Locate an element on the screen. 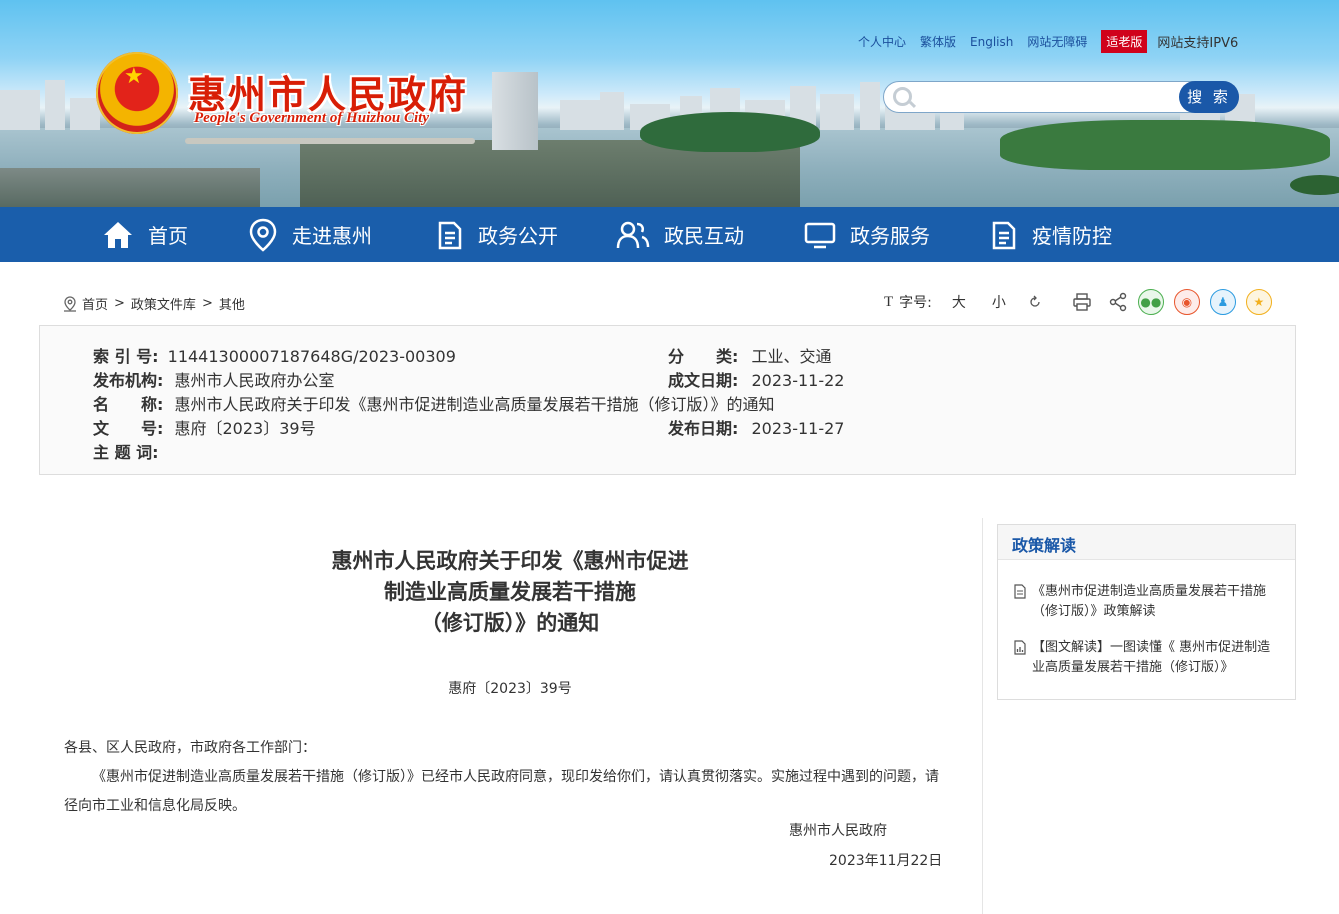 Image resolution: width=1339 pixels, height=914 pixels. policy-link-text: 【图文解读】一图读懂《 惠州市促进制造业高质量发展若干措施（修订版）》 is located at coordinates (1154, 658).